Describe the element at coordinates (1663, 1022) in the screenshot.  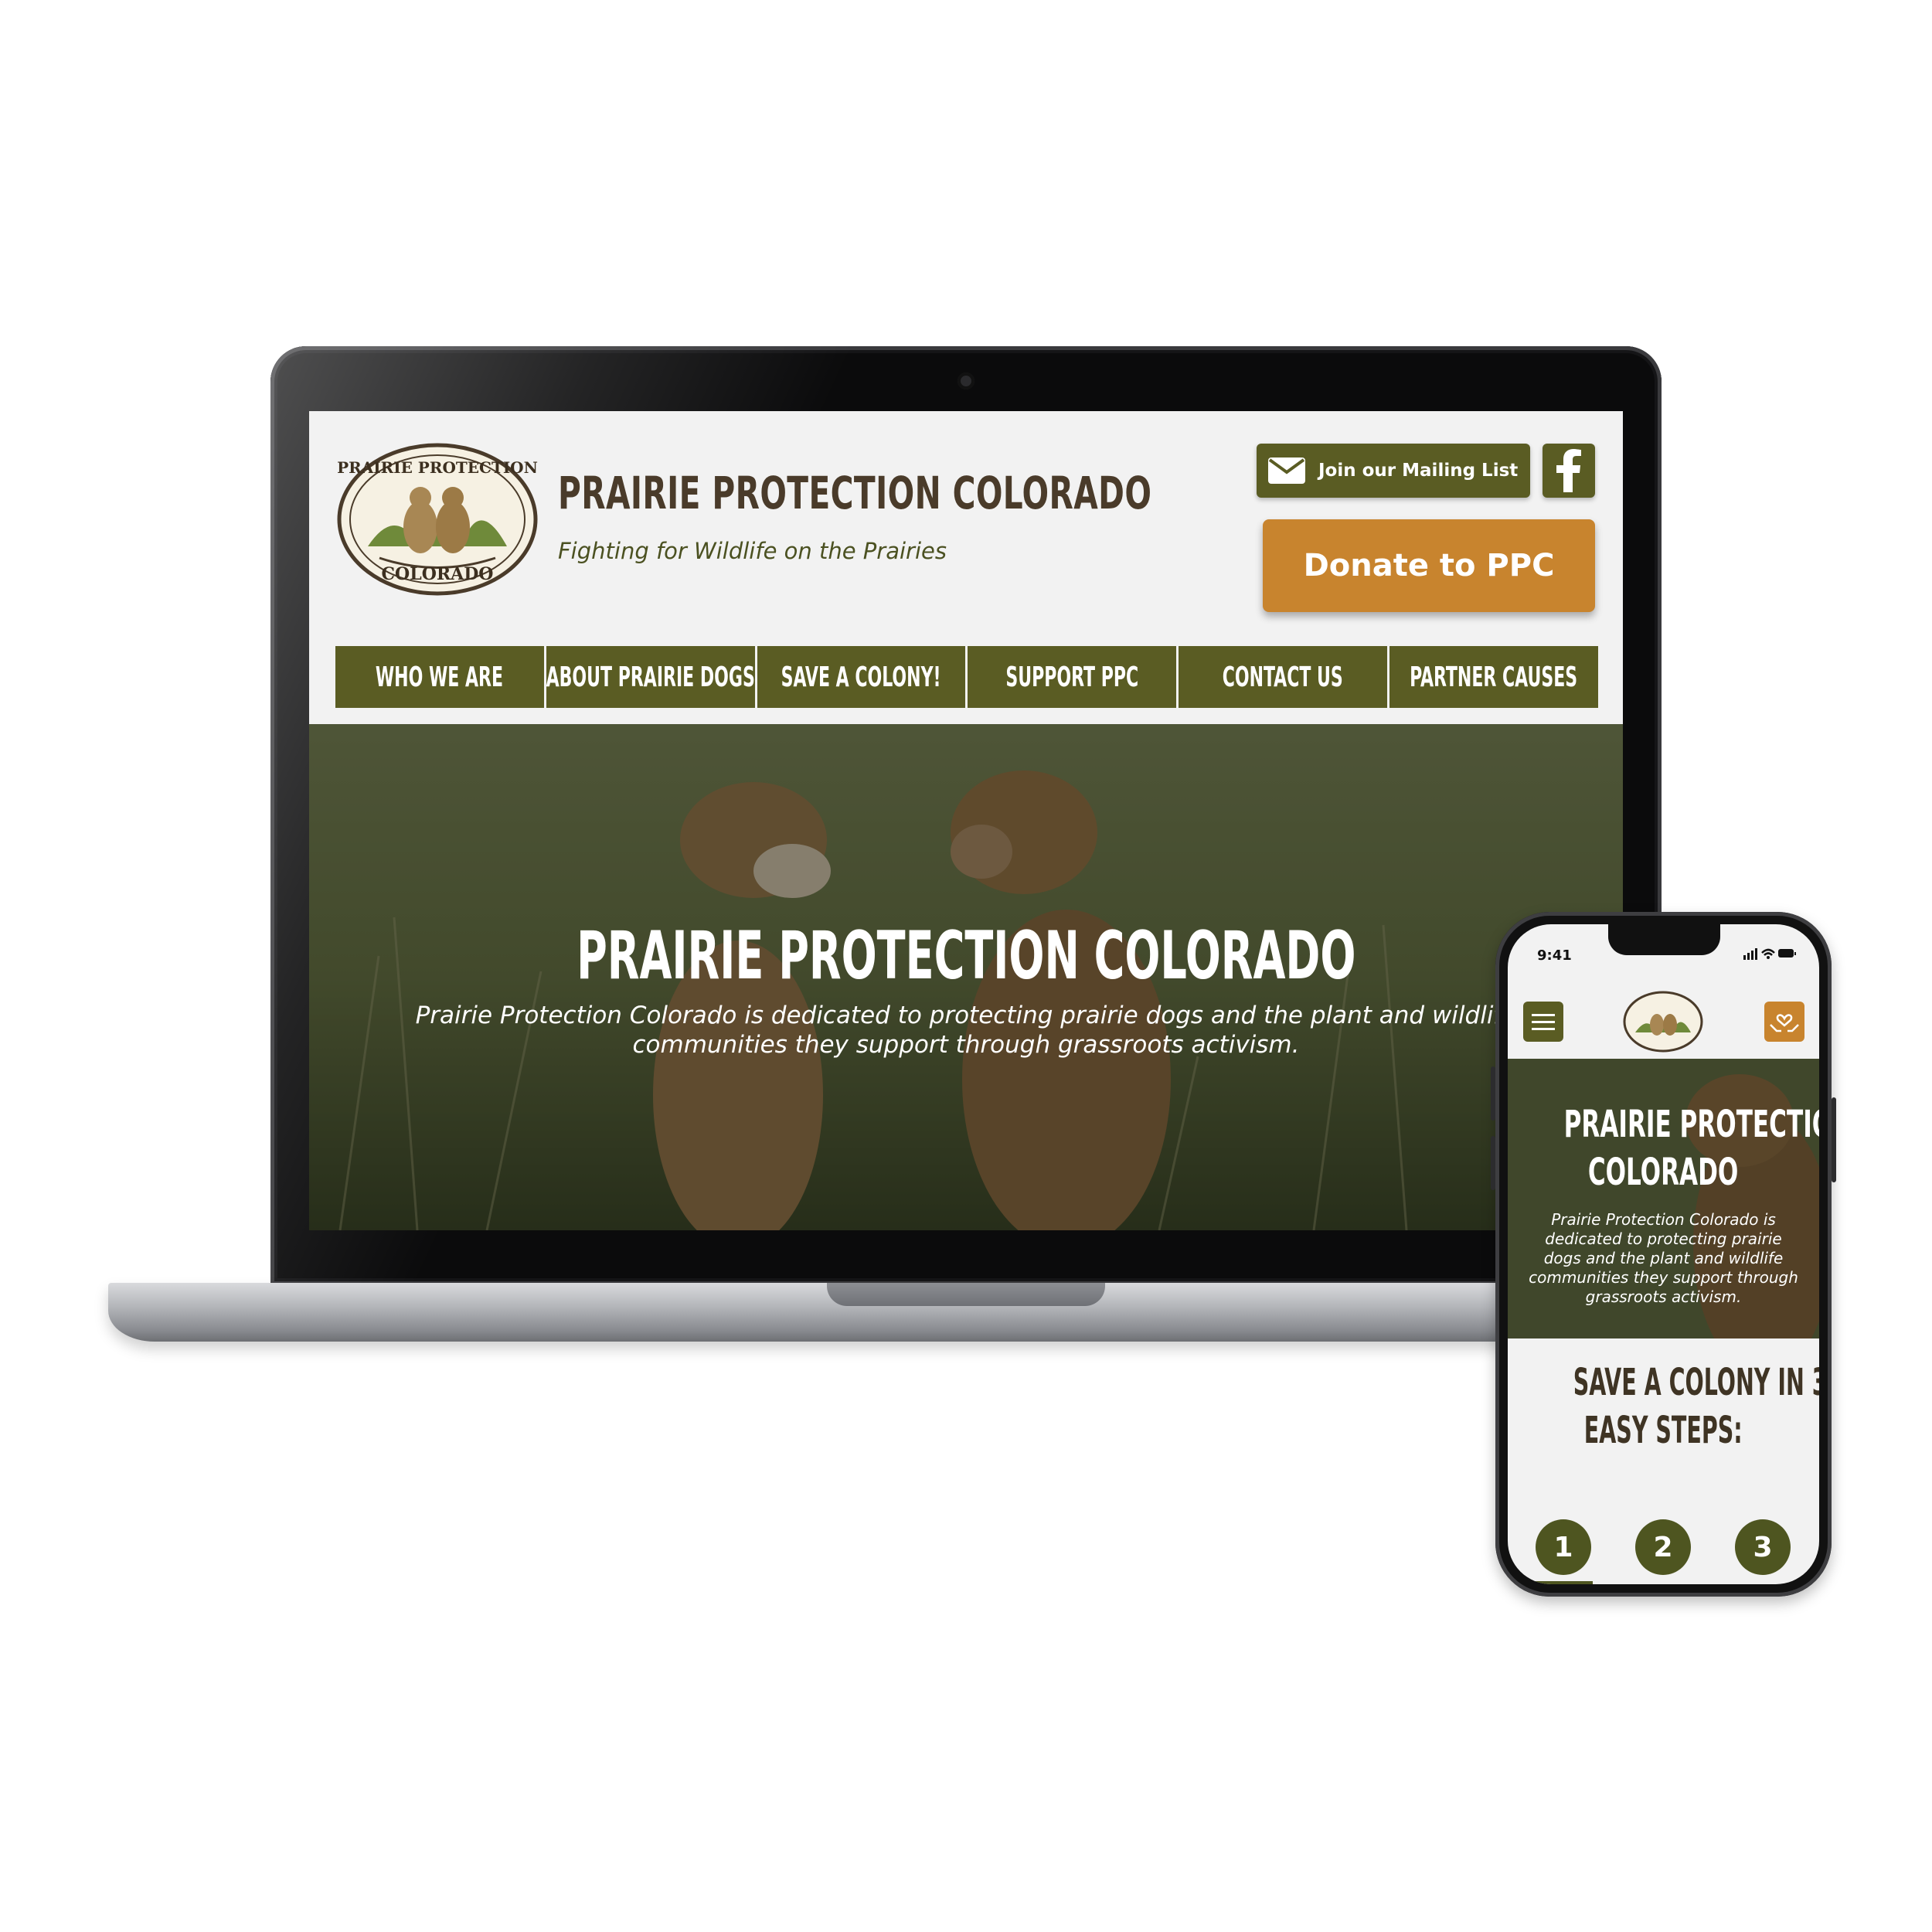
I see `ppc-logo-mobile` at that location.